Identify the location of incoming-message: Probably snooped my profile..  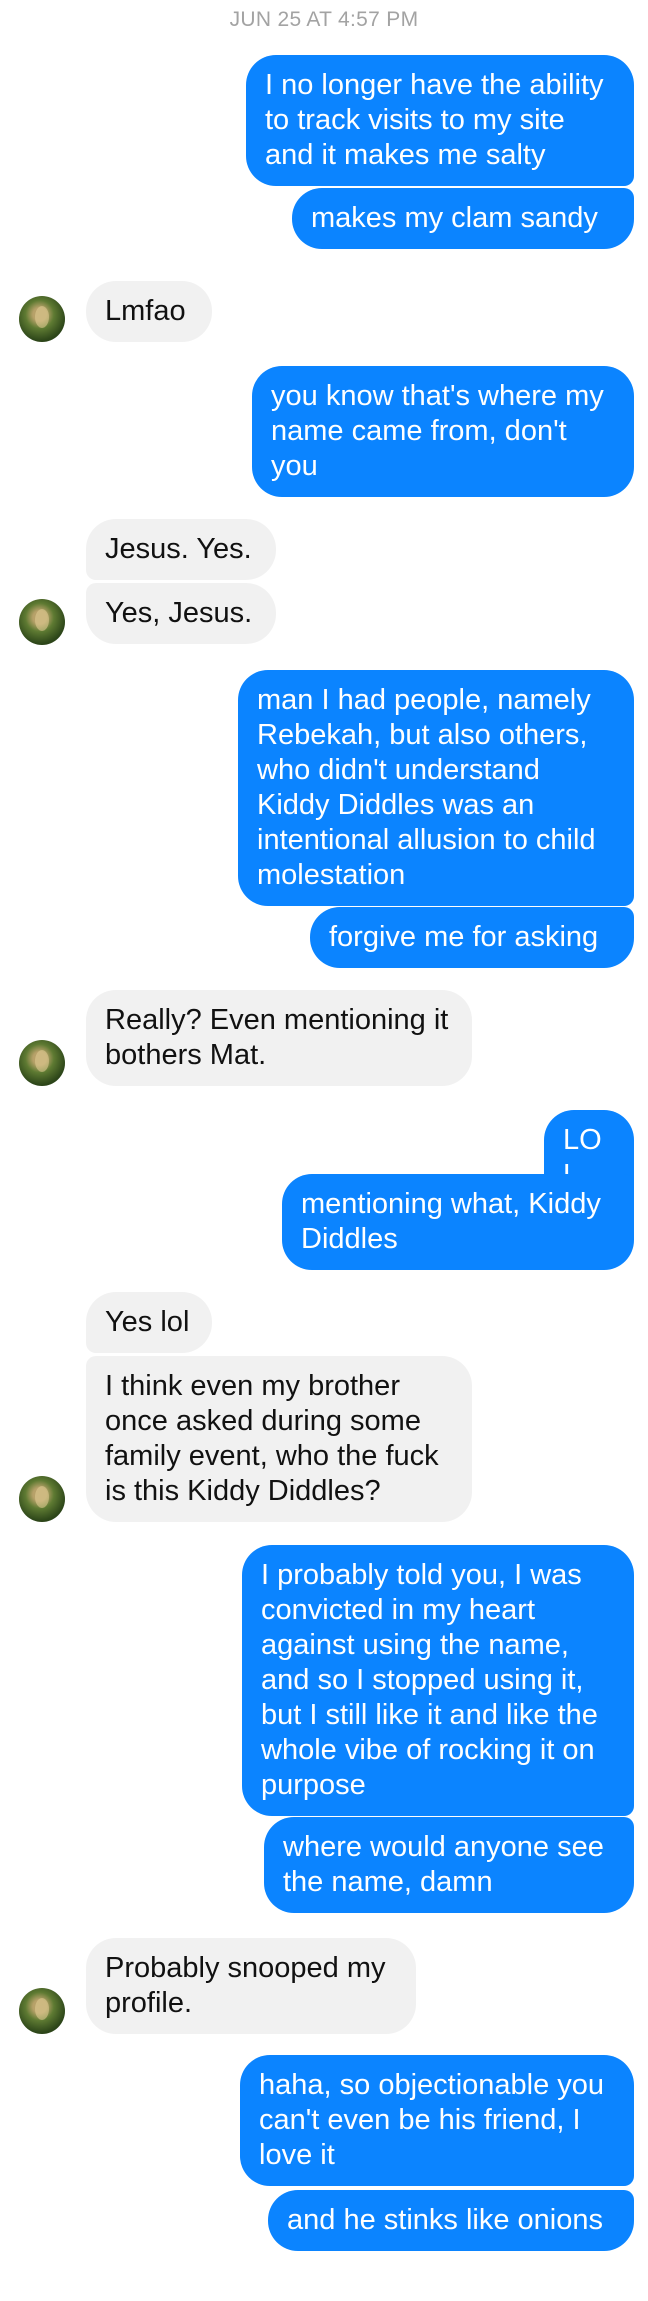
(251, 1986).